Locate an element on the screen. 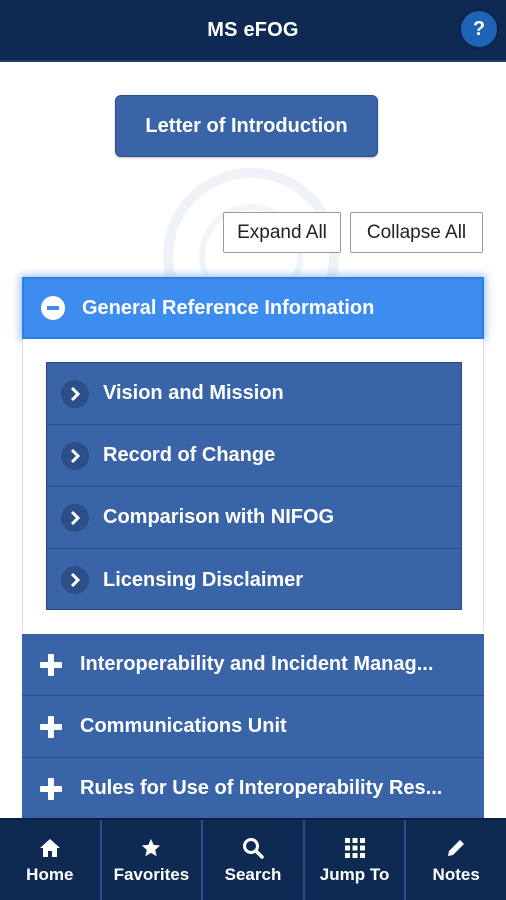  nav-home: Home is located at coordinates (51, 860).